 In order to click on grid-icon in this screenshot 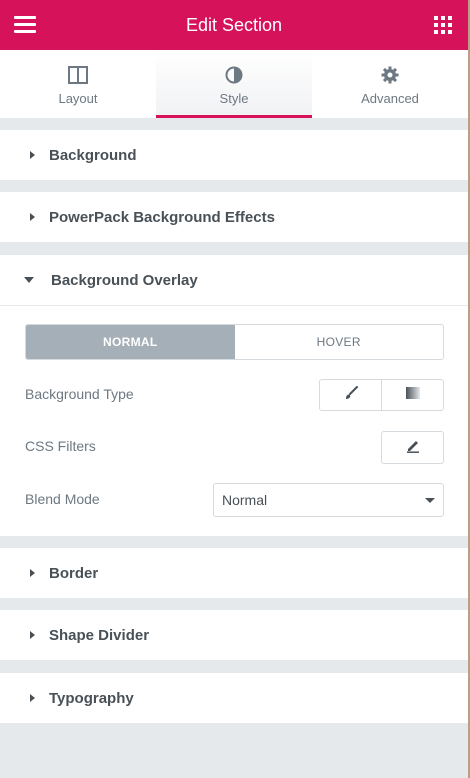, I will do `click(443, 25)`.